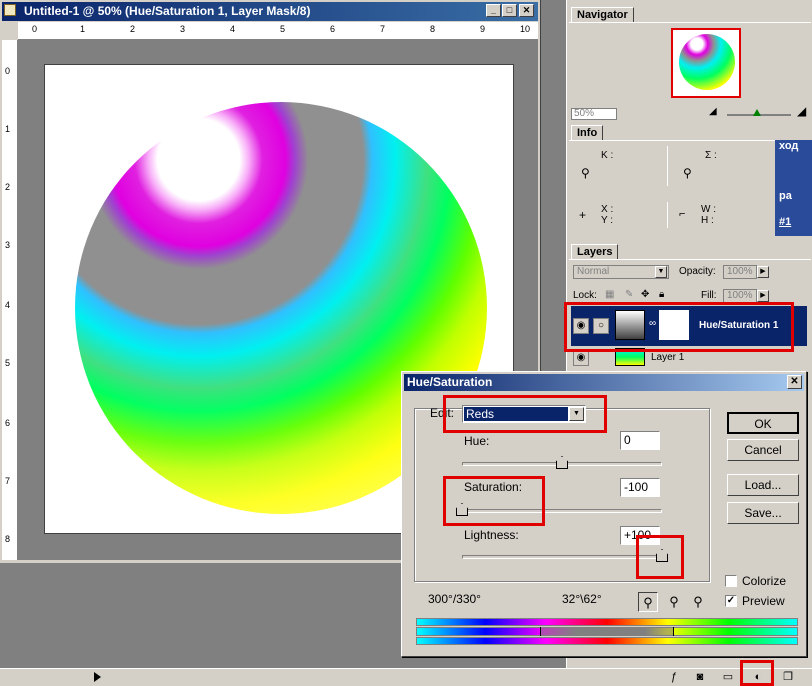  What do you see at coordinates (788, 677) in the screenshot?
I see `new-layer-icon: ❐` at bounding box center [788, 677].